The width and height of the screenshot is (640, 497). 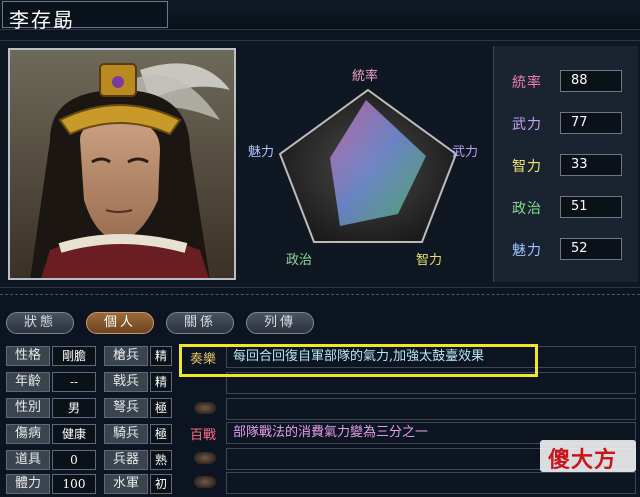 What do you see at coordinates (74, 460) in the screenshot?
I see `personal-value: 0` at bounding box center [74, 460].